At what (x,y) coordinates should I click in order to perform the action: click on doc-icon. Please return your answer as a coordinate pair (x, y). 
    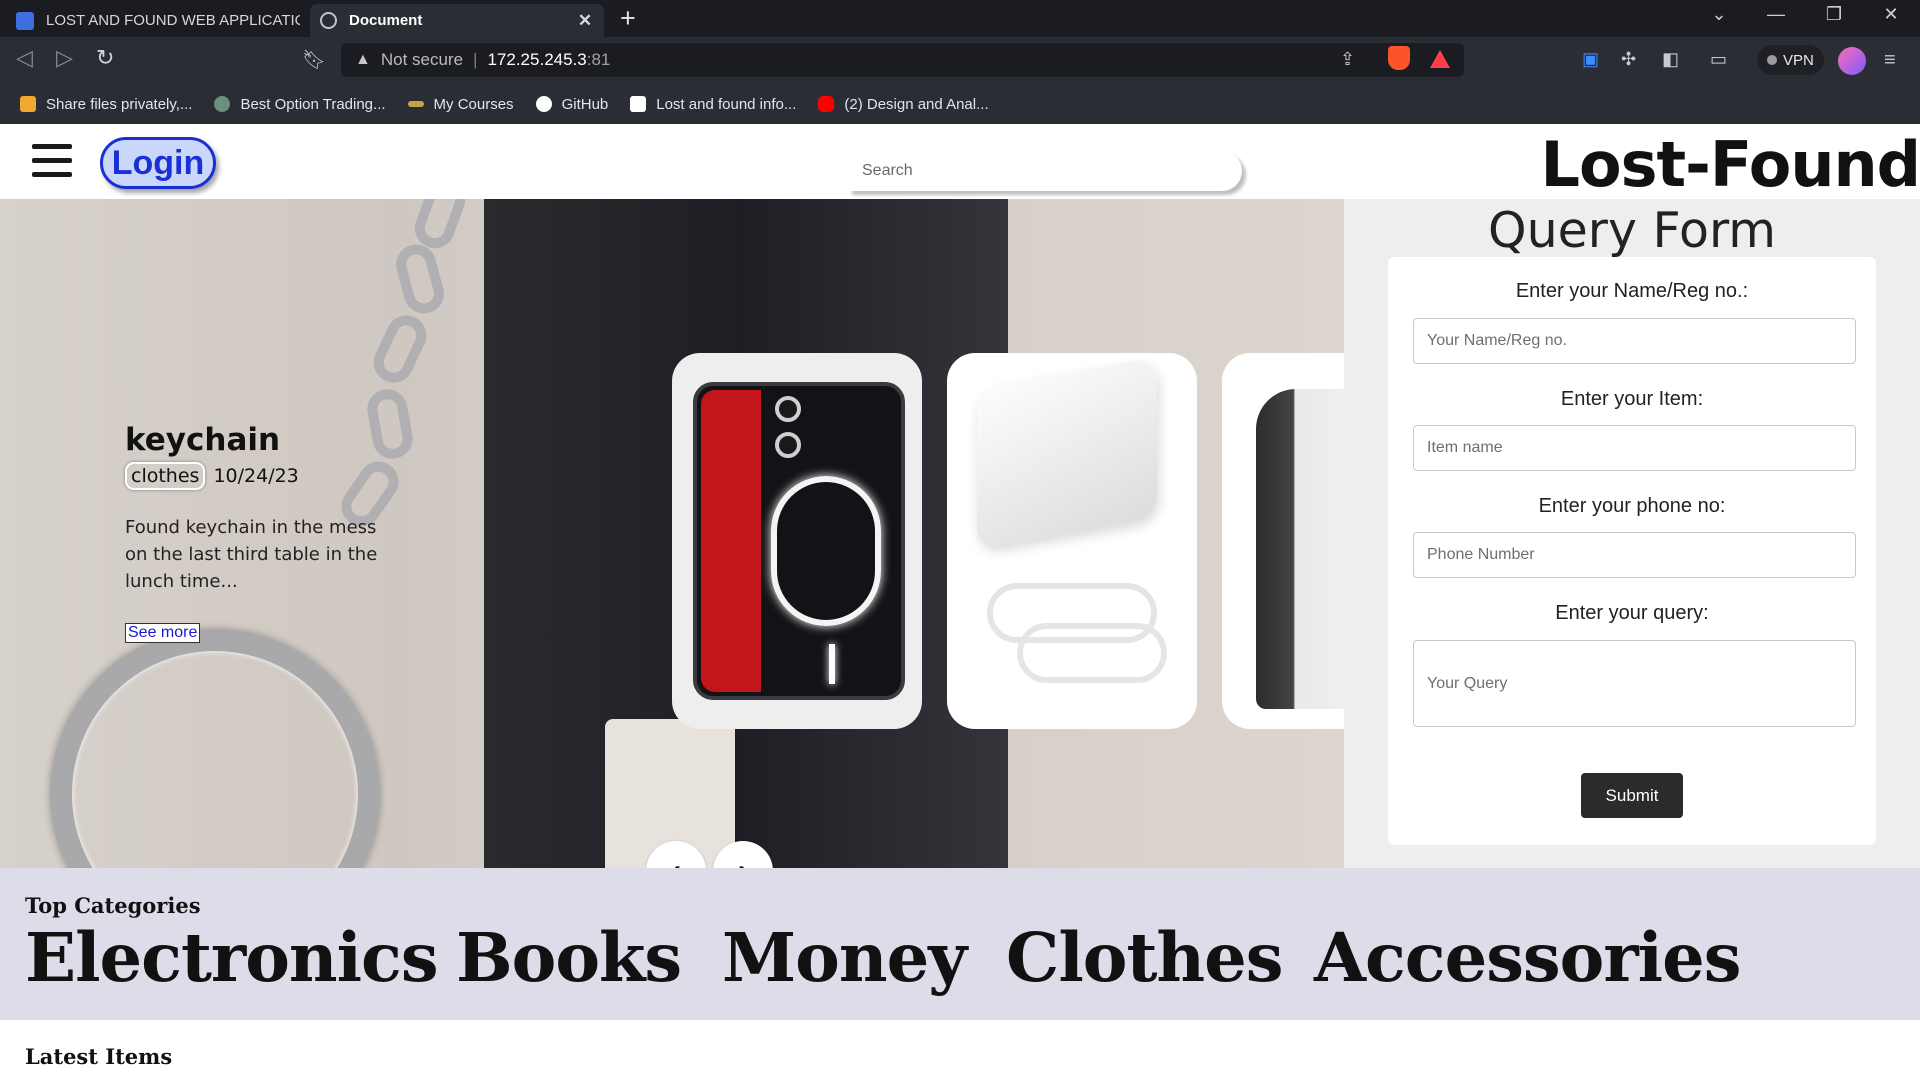
    Looking at the image, I should click on (638, 104).